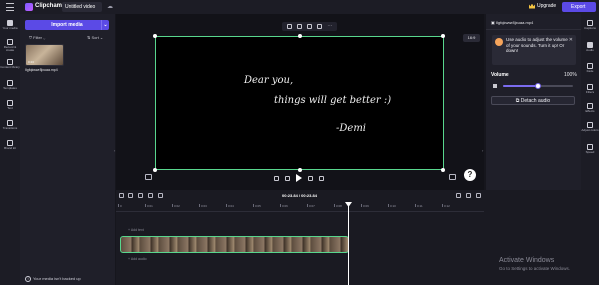  What do you see at coordinates (499, 42) in the screenshot?
I see `assistant-avatar-icon` at bounding box center [499, 42].